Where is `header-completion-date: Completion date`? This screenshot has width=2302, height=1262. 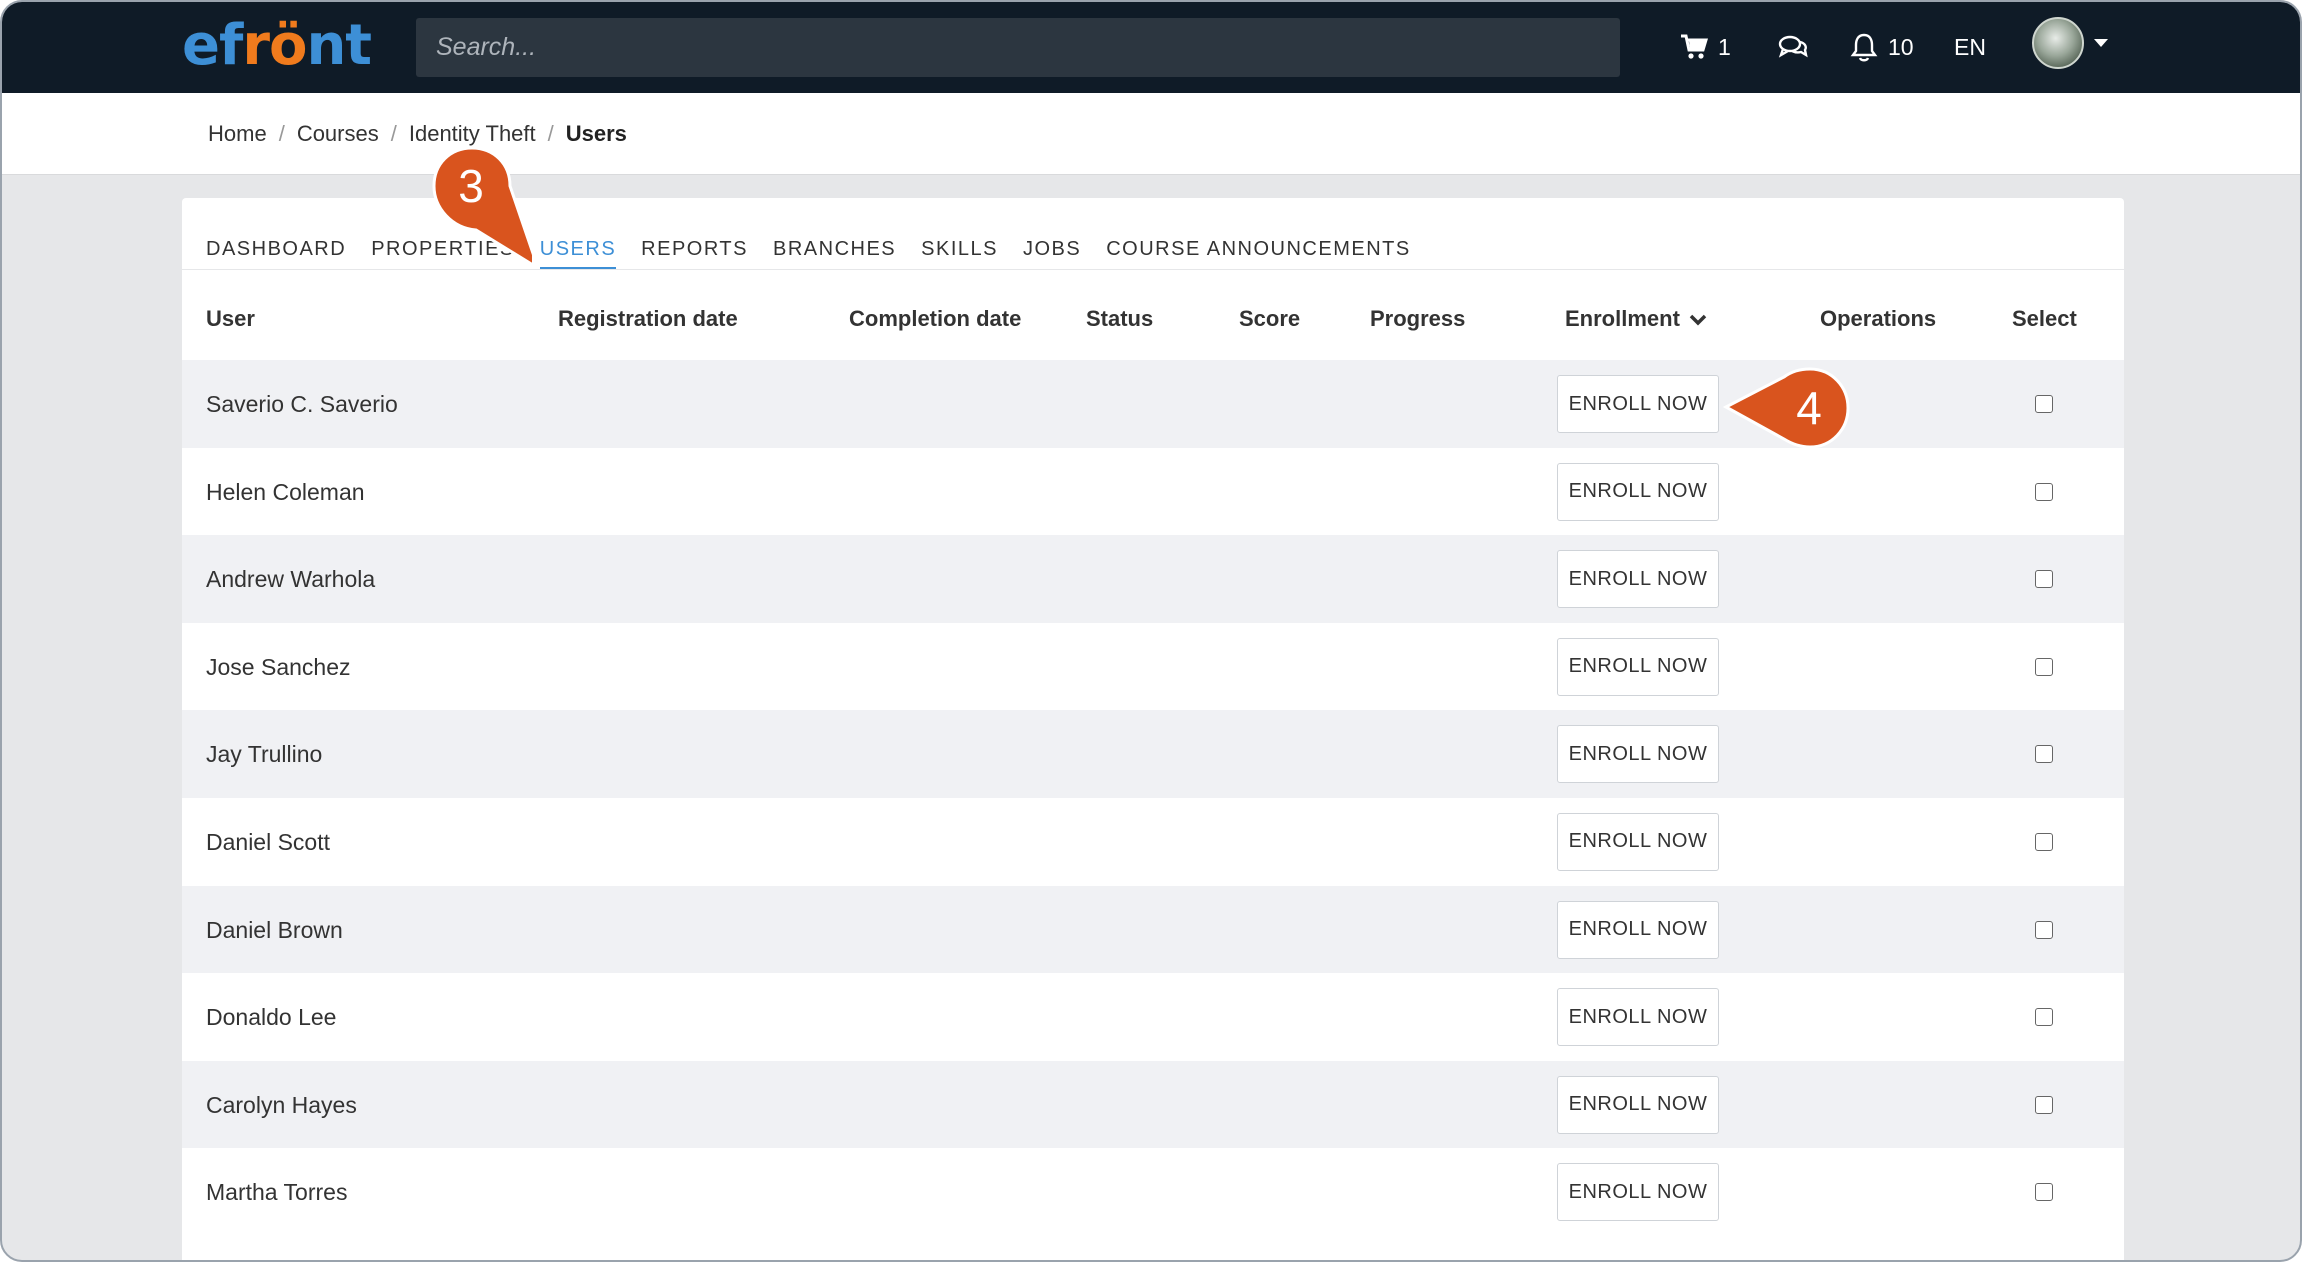
header-completion-date: Completion date is located at coordinates (935, 319).